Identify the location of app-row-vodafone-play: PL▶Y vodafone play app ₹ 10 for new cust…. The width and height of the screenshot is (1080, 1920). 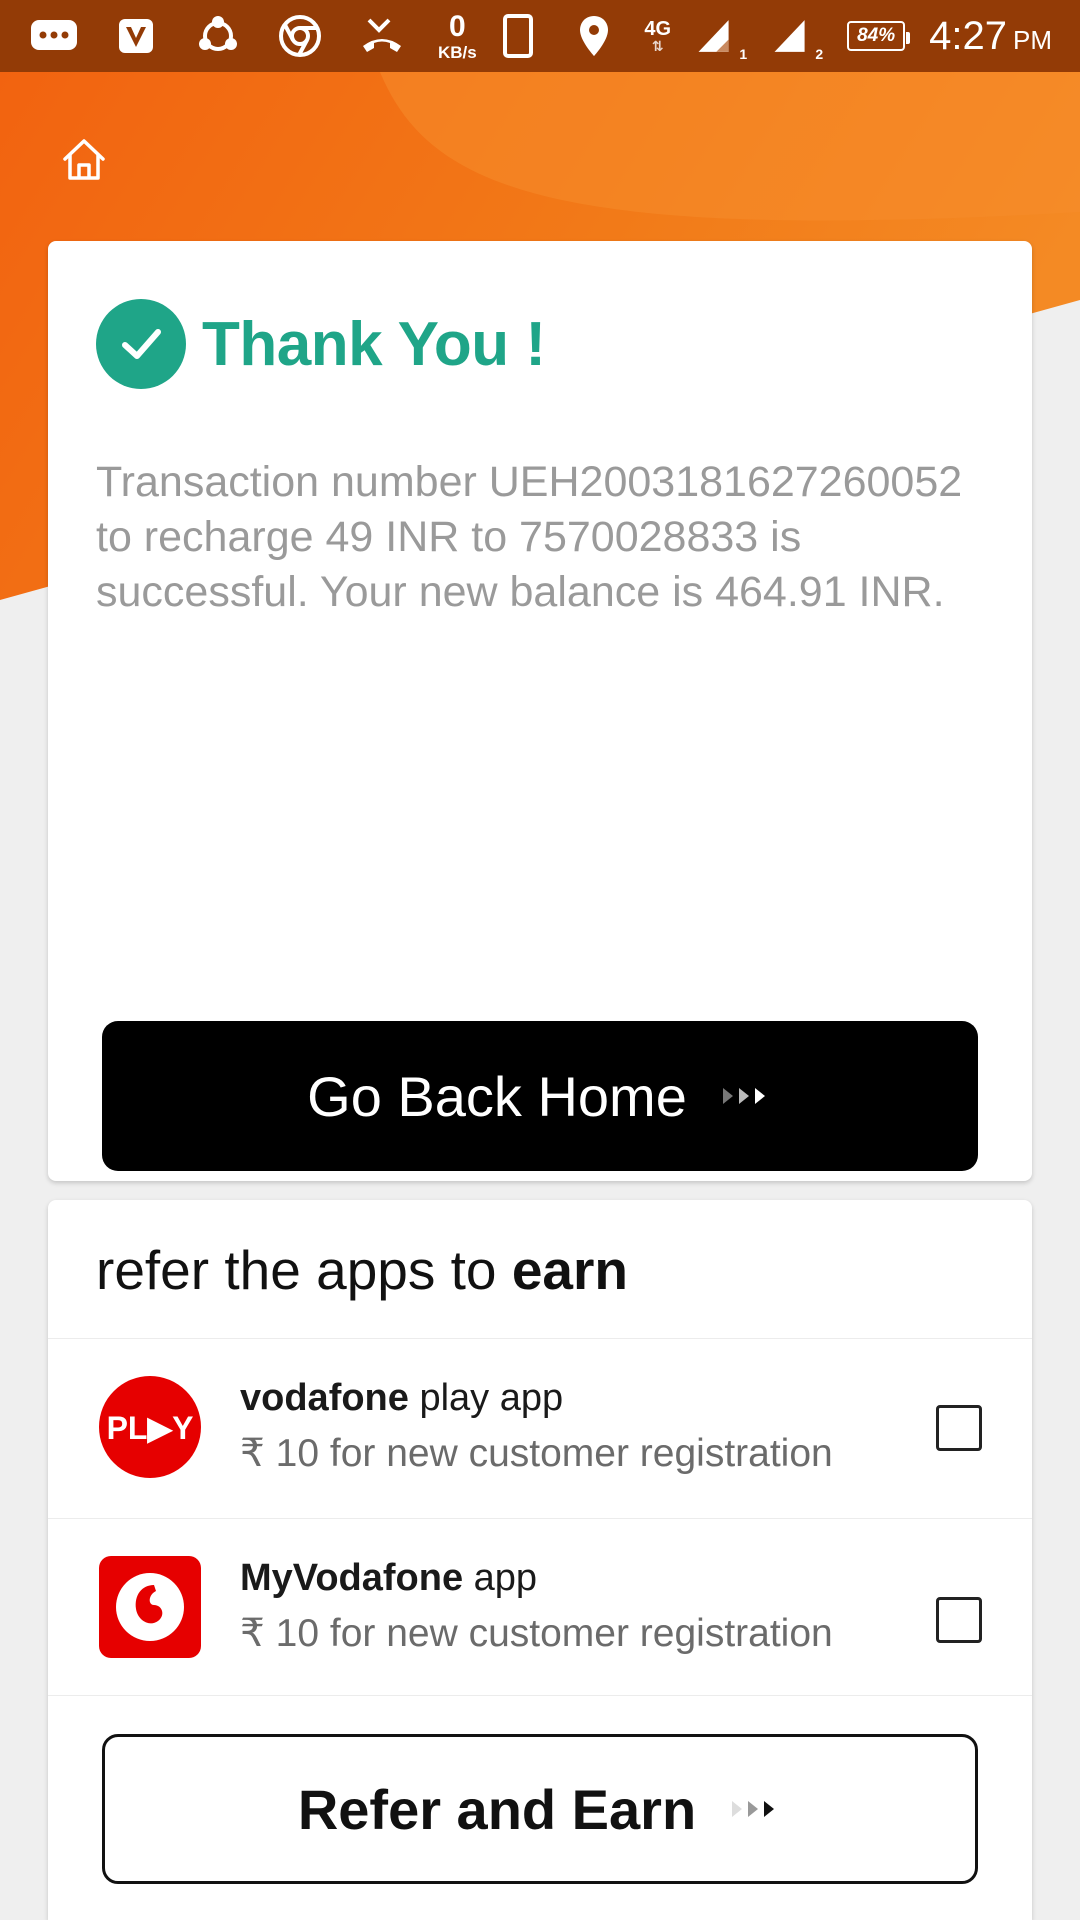
(540, 1427).